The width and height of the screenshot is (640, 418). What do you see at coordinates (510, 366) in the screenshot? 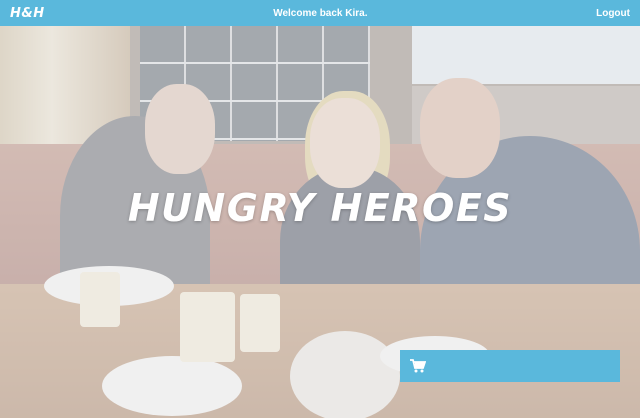
I see `cart-button` at bounding box center [510, 366].